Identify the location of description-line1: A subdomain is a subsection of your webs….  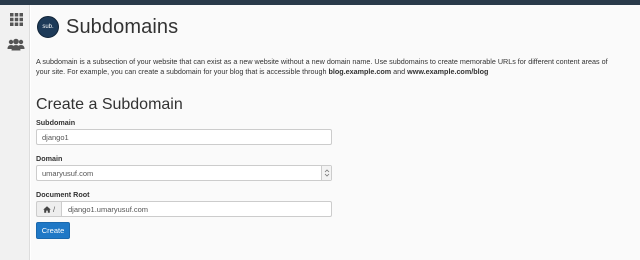
(322, 61).